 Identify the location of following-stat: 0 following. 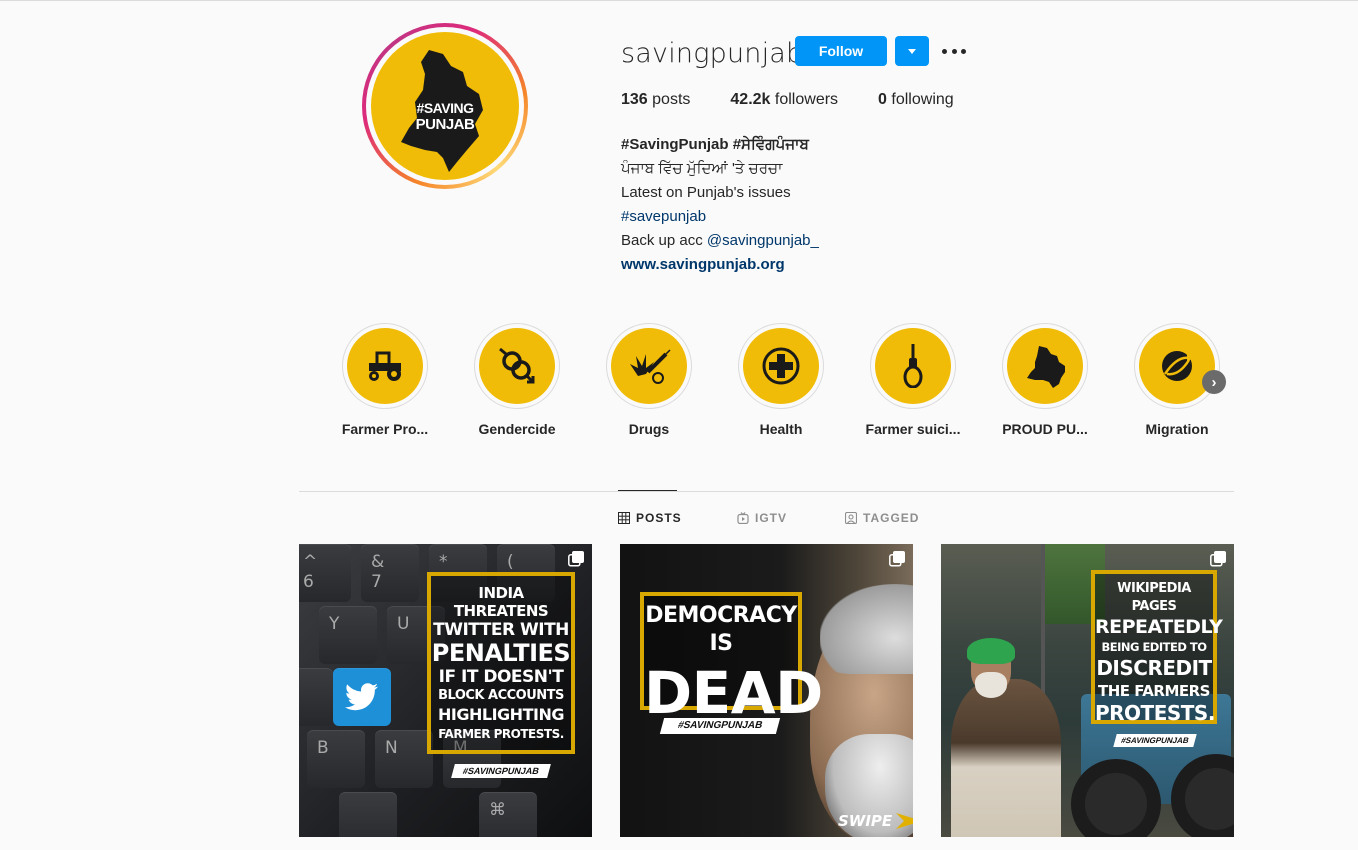
(916, 100).